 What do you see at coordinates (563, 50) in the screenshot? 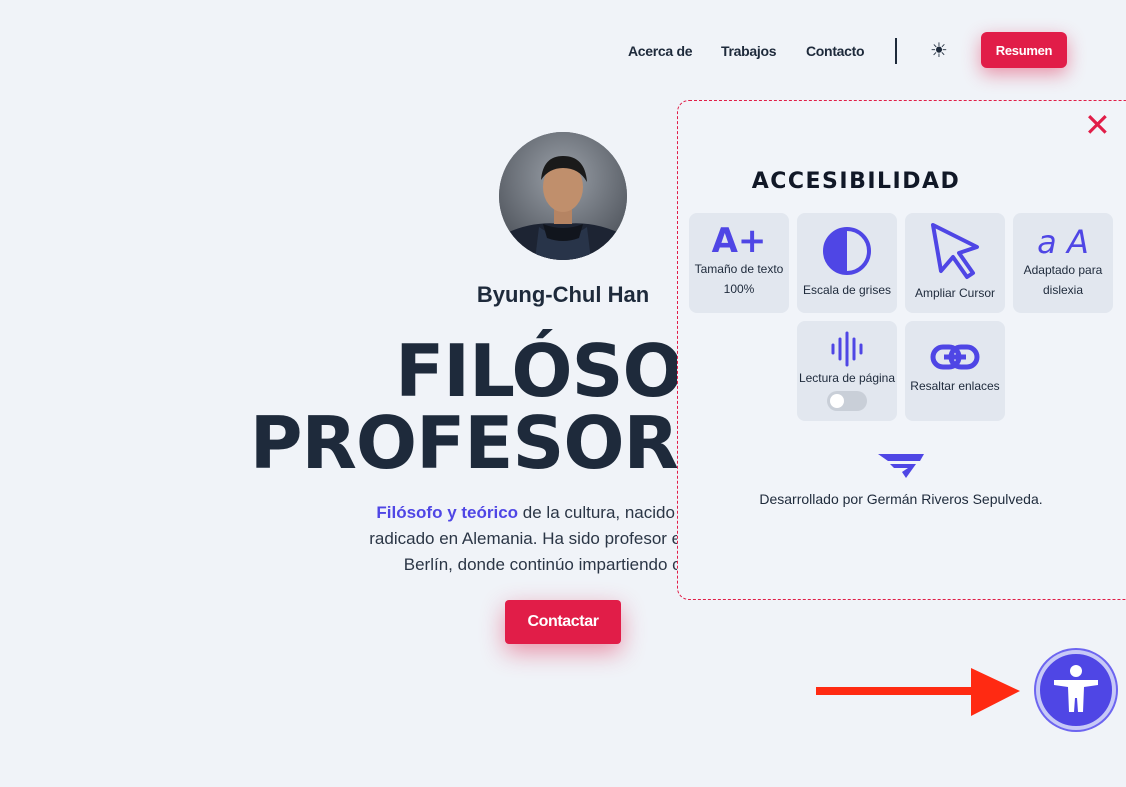
I see `top-navigation: Acerca de Trabajos Contacto ☀ Resumen` at bounding box center [563, 50].